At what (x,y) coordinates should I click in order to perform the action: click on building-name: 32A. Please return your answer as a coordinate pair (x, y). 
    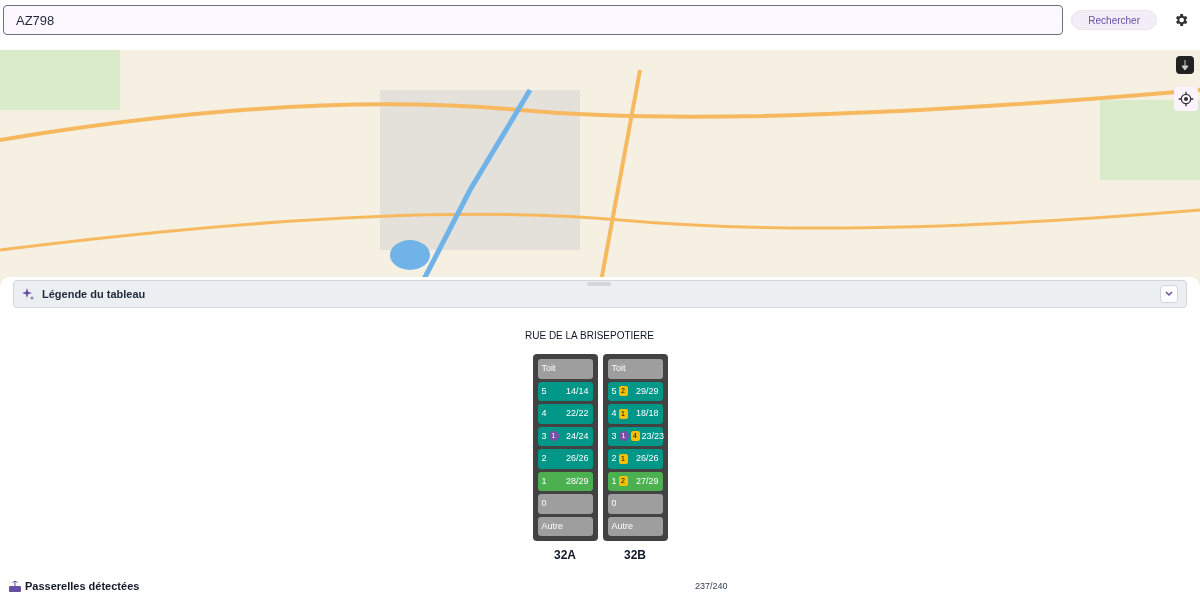
    Looking at the image, I should click on (565, 555).